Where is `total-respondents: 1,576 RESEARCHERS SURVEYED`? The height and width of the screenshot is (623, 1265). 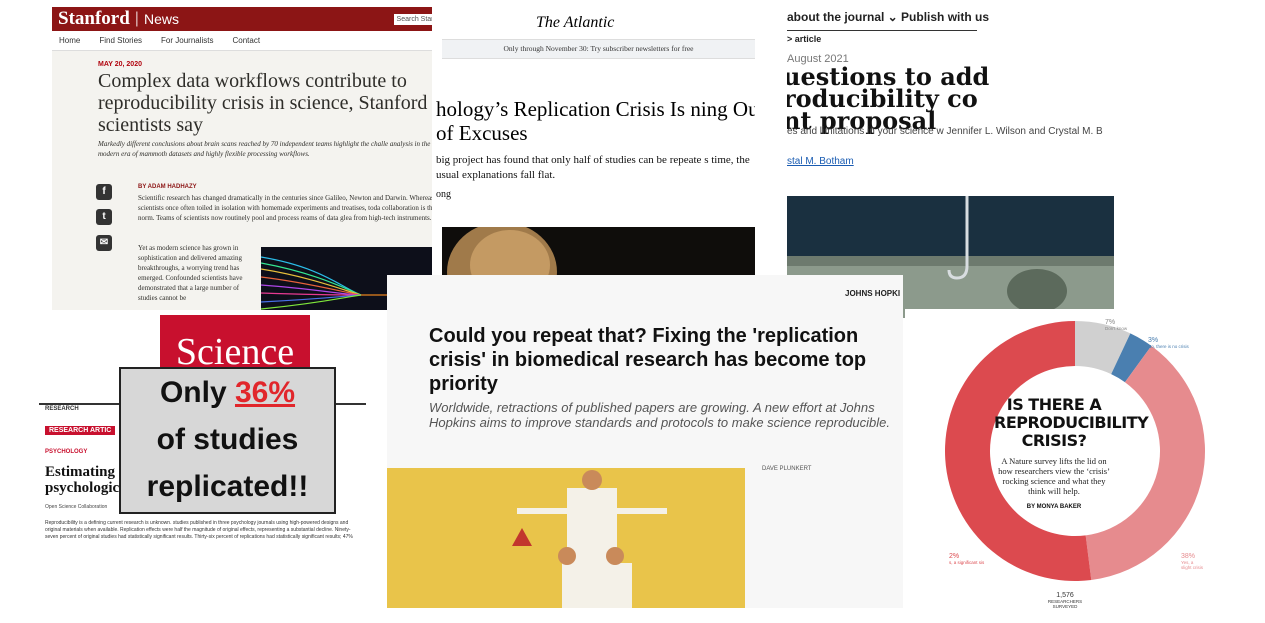 total-respondents: 1,576 RESEARCHERS SURVEYED is located at coordinates (1065, 600).